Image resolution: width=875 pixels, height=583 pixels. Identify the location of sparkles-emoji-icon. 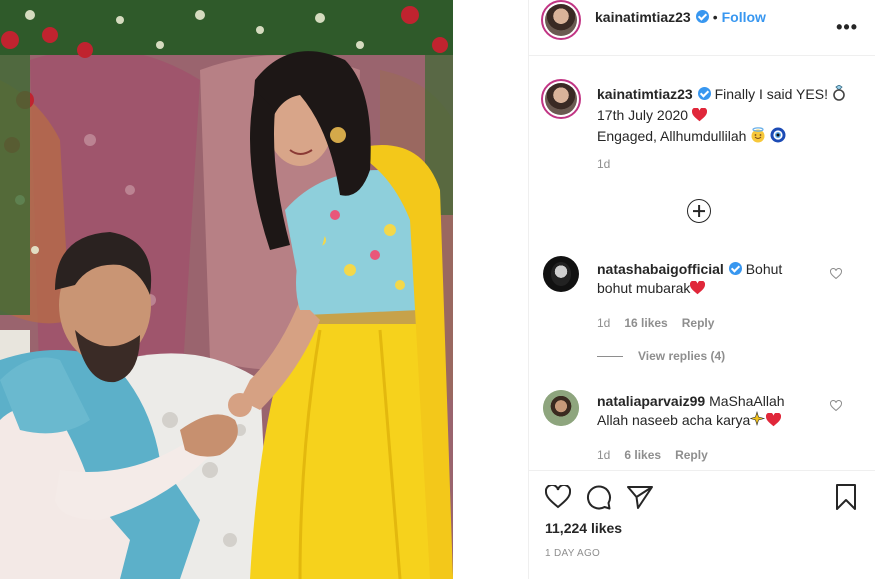
(757, 421).